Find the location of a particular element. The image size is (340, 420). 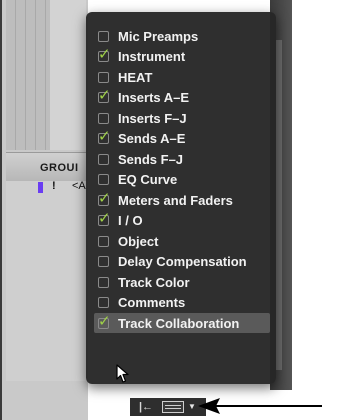

menu-item-label: HEAT is located at coordinates (135, 77).